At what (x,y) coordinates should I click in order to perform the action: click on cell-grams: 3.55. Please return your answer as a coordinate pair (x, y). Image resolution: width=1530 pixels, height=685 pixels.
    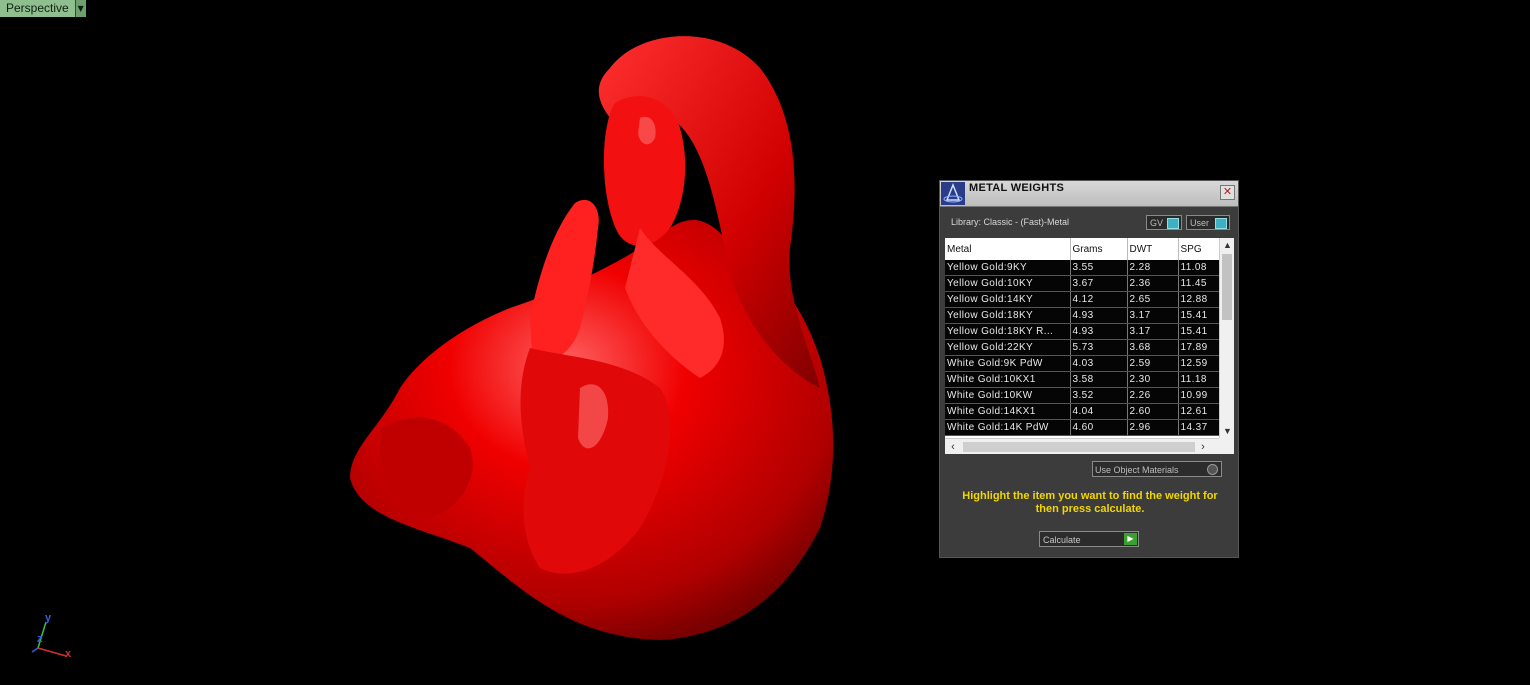
    Looking at the image, I should click on (1099, 268).